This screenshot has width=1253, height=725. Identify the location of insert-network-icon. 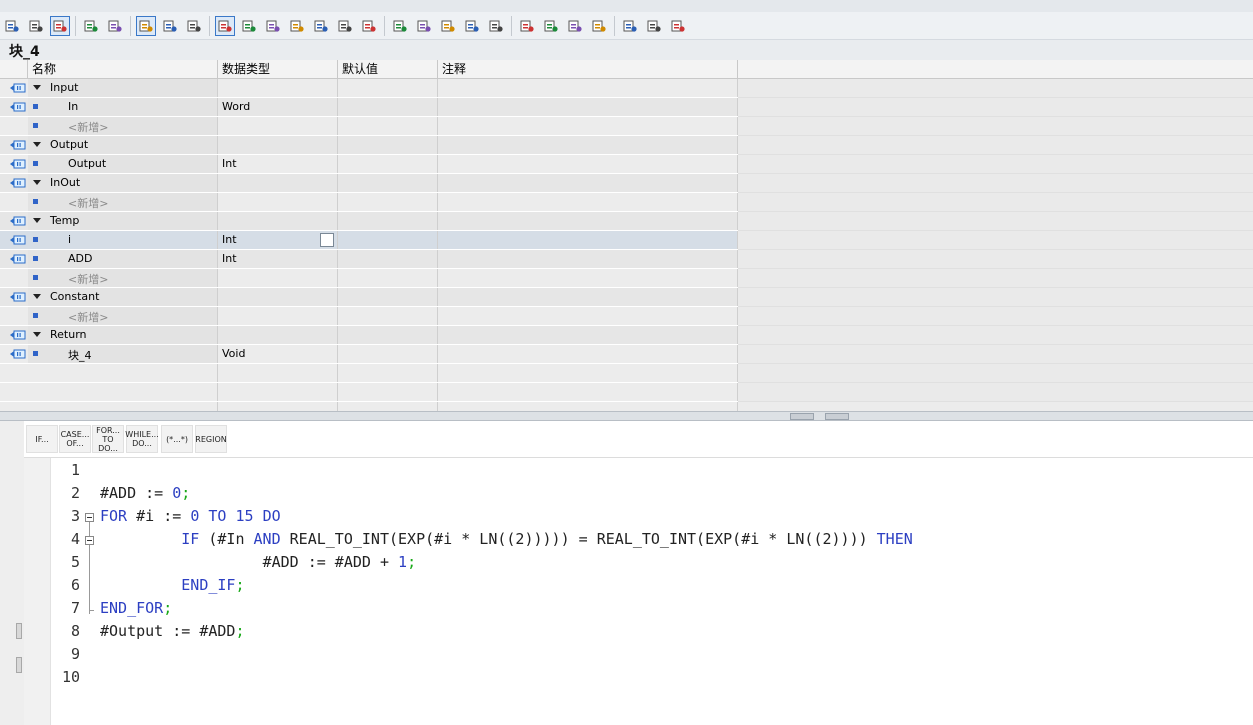
(36, 26).